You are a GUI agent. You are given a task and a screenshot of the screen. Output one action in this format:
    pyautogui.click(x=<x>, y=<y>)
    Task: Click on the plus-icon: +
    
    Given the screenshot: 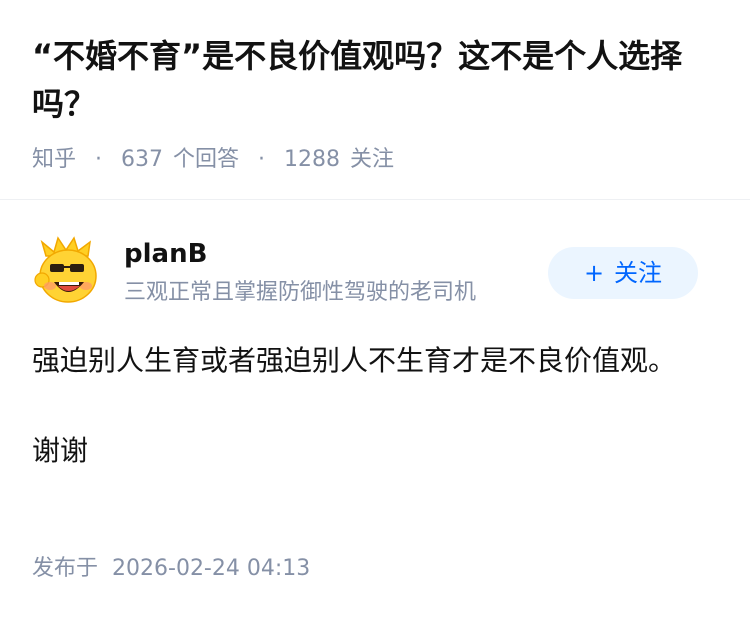 What is the action you would take?
    pyautogui.click(x=594, y=273)
    